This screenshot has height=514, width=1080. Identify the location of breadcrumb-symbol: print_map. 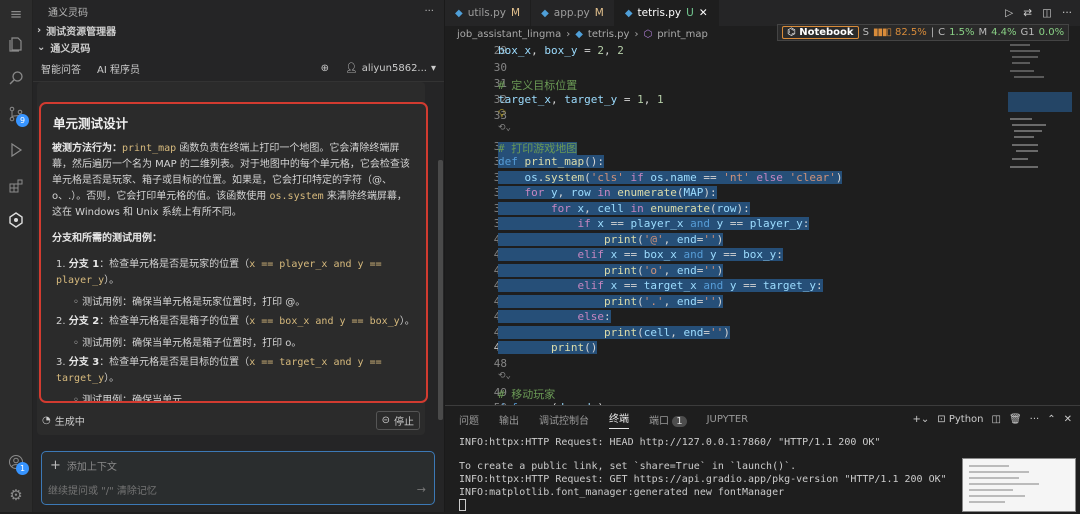
(682, 34).